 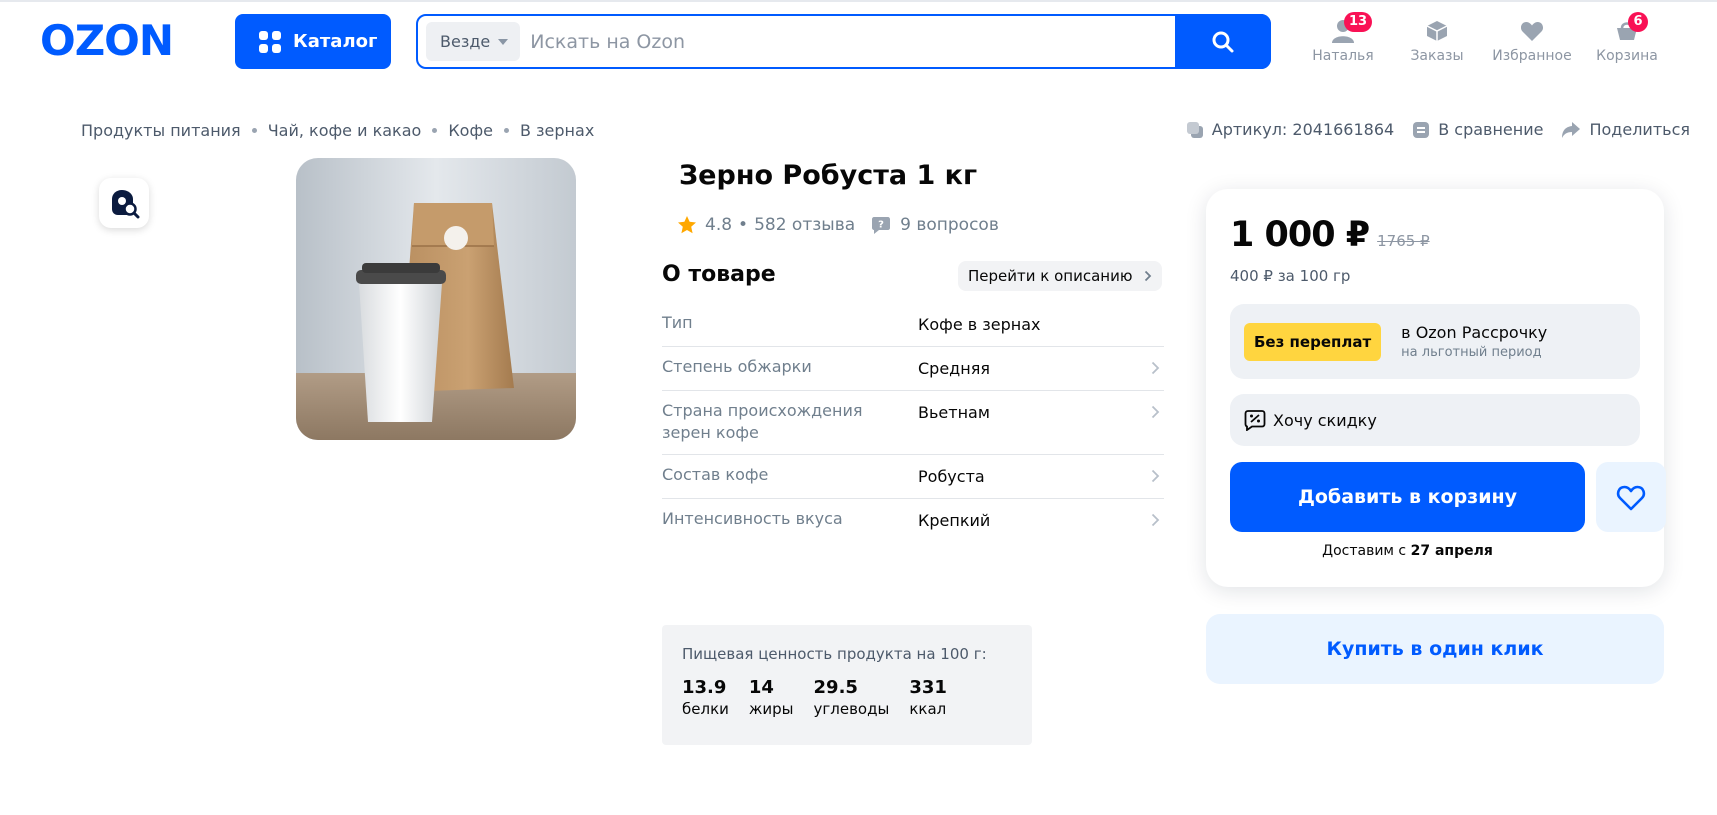 I want to click on nav-profile-label: Наталья, so click(x=1343, y=56).